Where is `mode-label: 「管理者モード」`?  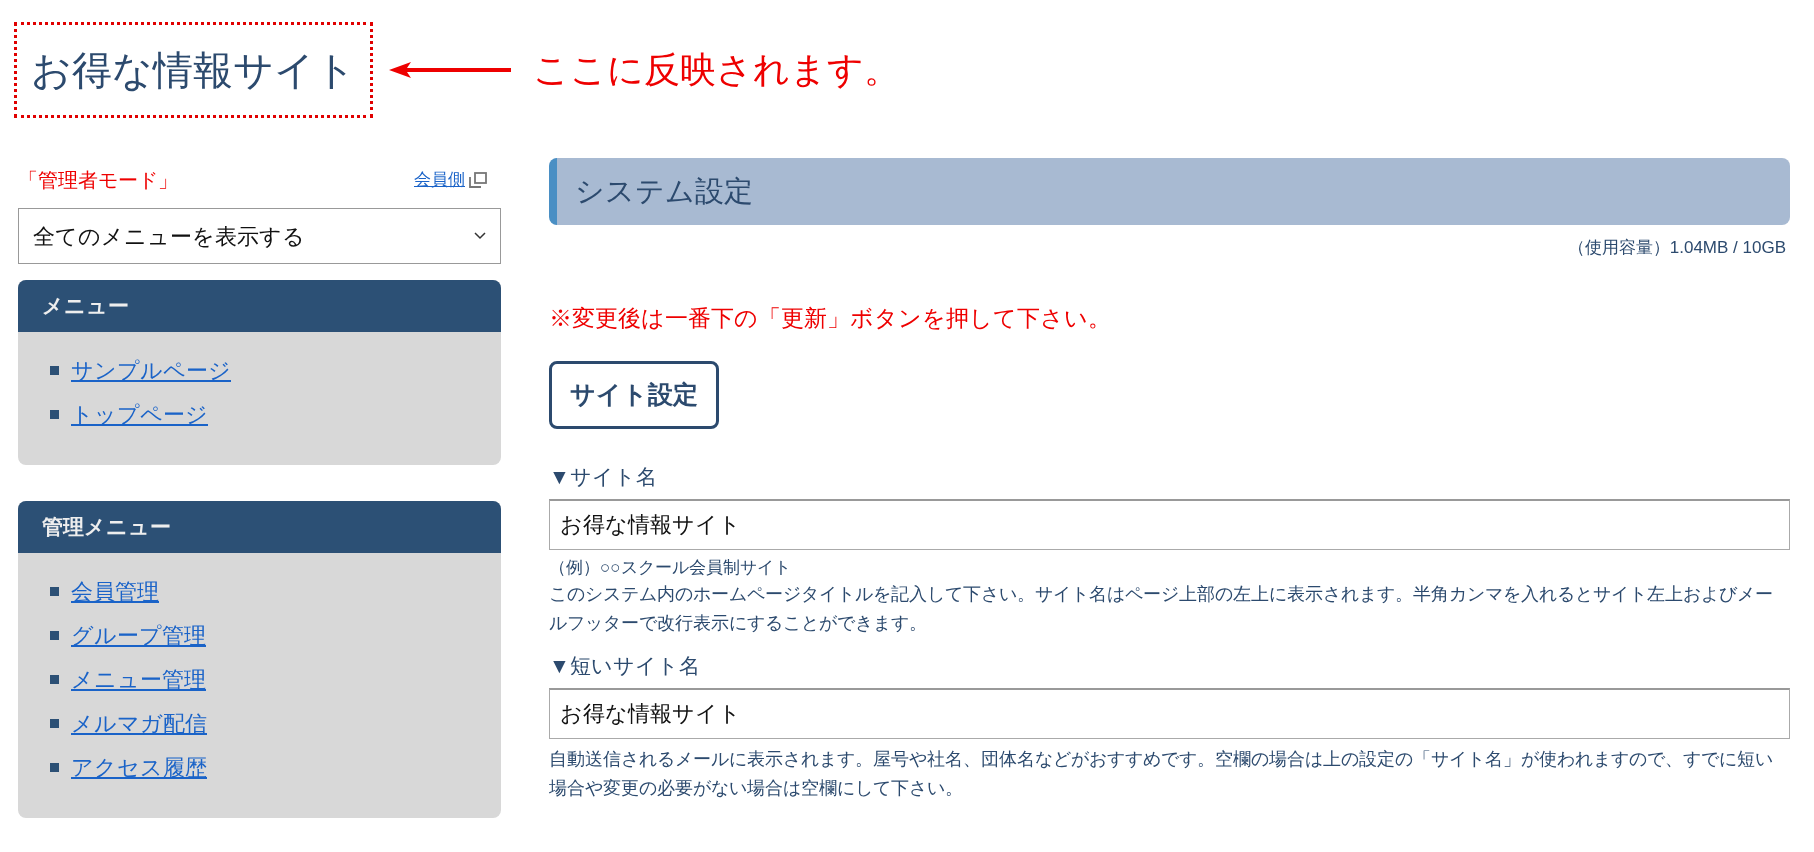
mode-label: 「管理者モード」 is located at coordinates (98, 180).